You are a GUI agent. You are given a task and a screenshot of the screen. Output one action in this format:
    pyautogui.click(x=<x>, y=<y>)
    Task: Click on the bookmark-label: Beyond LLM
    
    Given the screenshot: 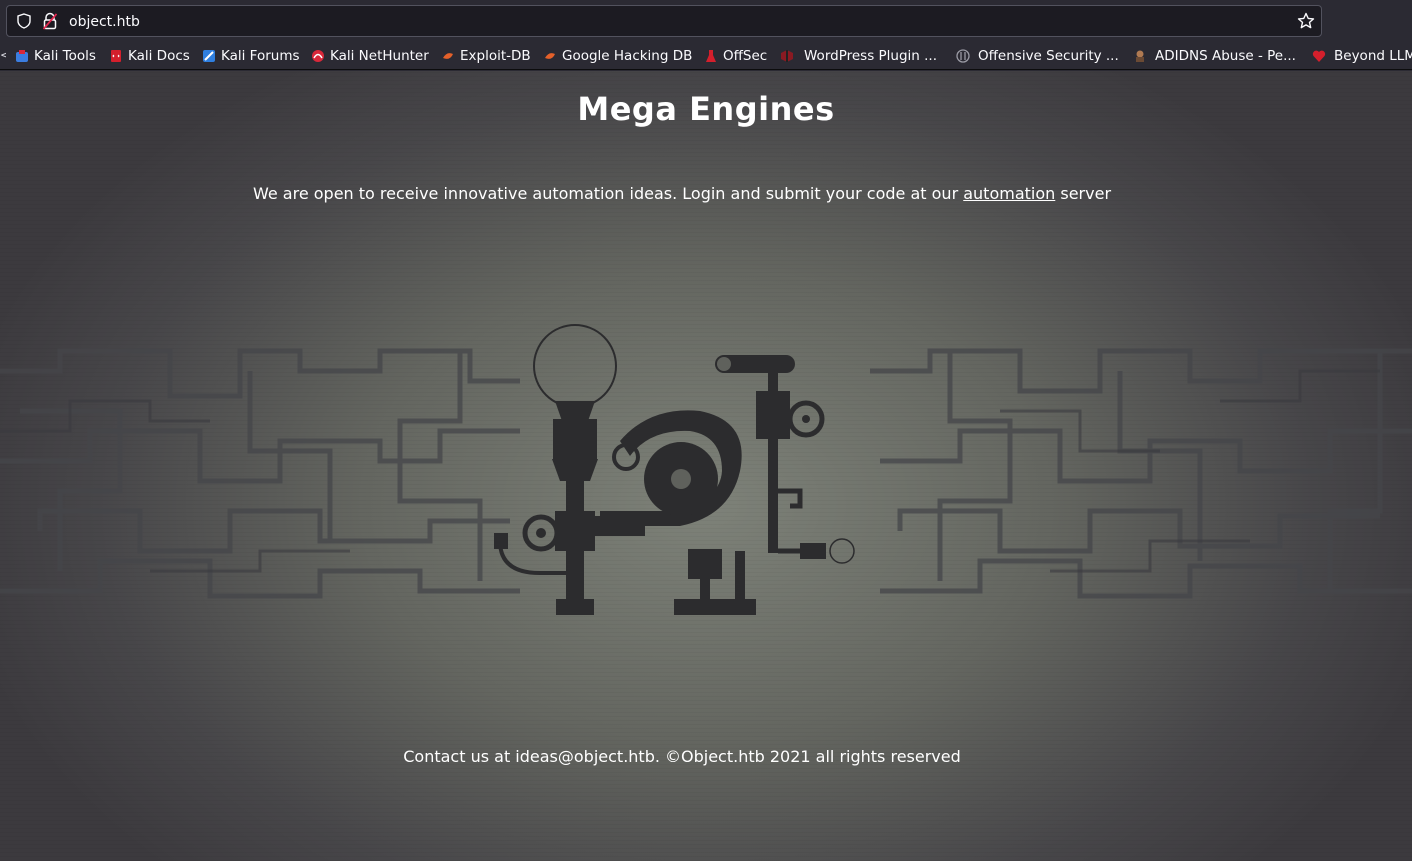 What is the action you would take?
    pyautogui.click(x=1373, y=56)
    